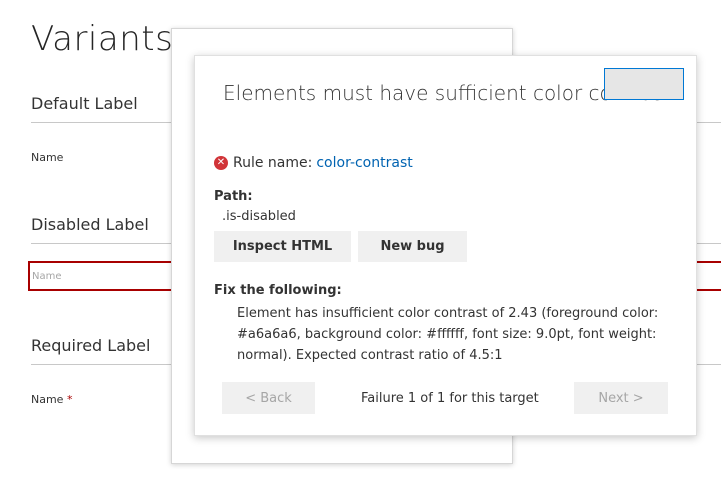  I want to click on disabled-input-placeholder: Name, so click(47, 276).